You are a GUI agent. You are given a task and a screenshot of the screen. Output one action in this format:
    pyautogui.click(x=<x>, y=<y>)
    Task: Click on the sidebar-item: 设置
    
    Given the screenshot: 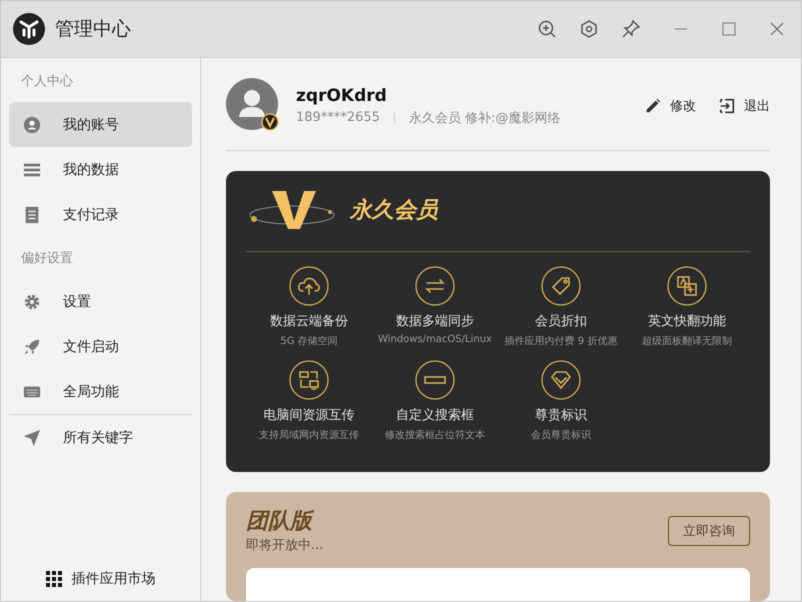 What is the action you would take?
    pyautogui.click(x=100, y=301)
    